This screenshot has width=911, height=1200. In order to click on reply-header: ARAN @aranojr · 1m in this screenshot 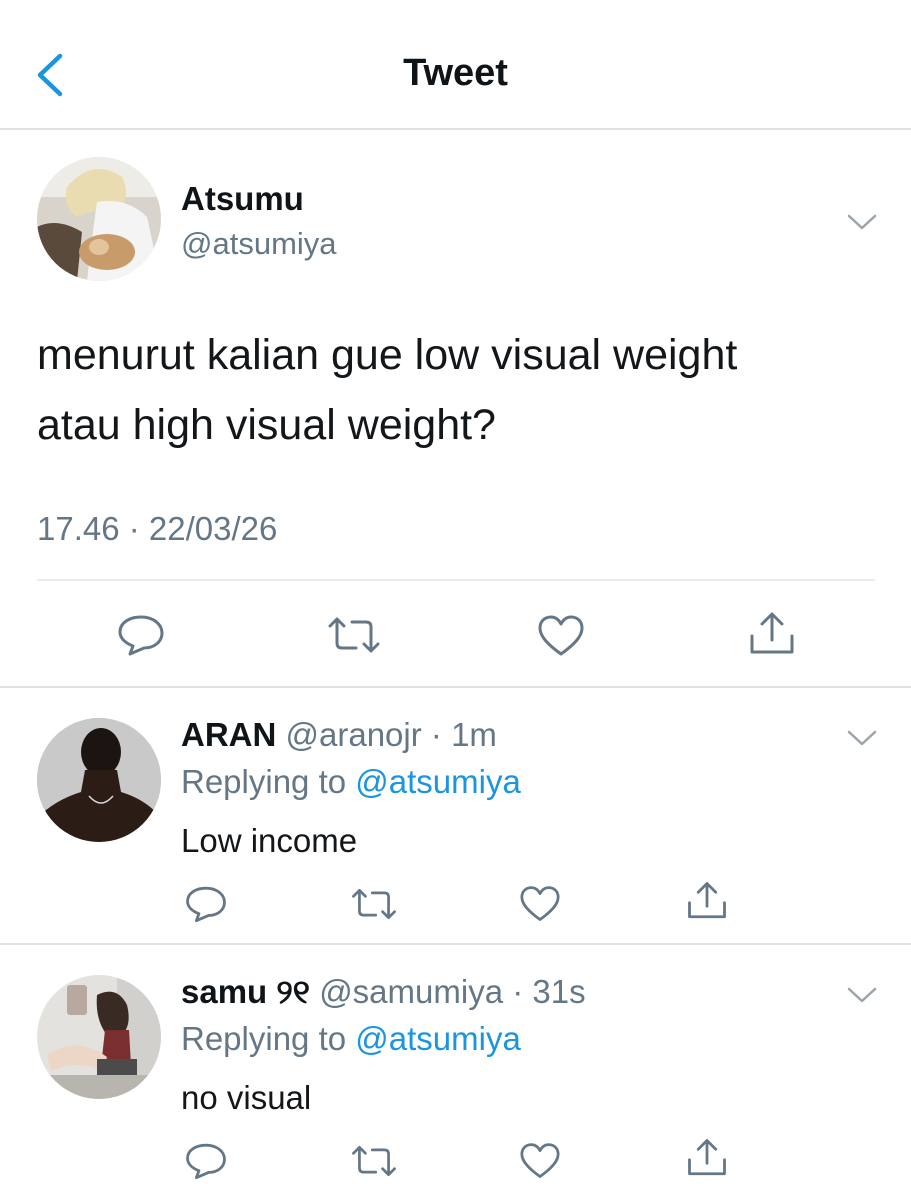, I will do `click(339, 735)`.